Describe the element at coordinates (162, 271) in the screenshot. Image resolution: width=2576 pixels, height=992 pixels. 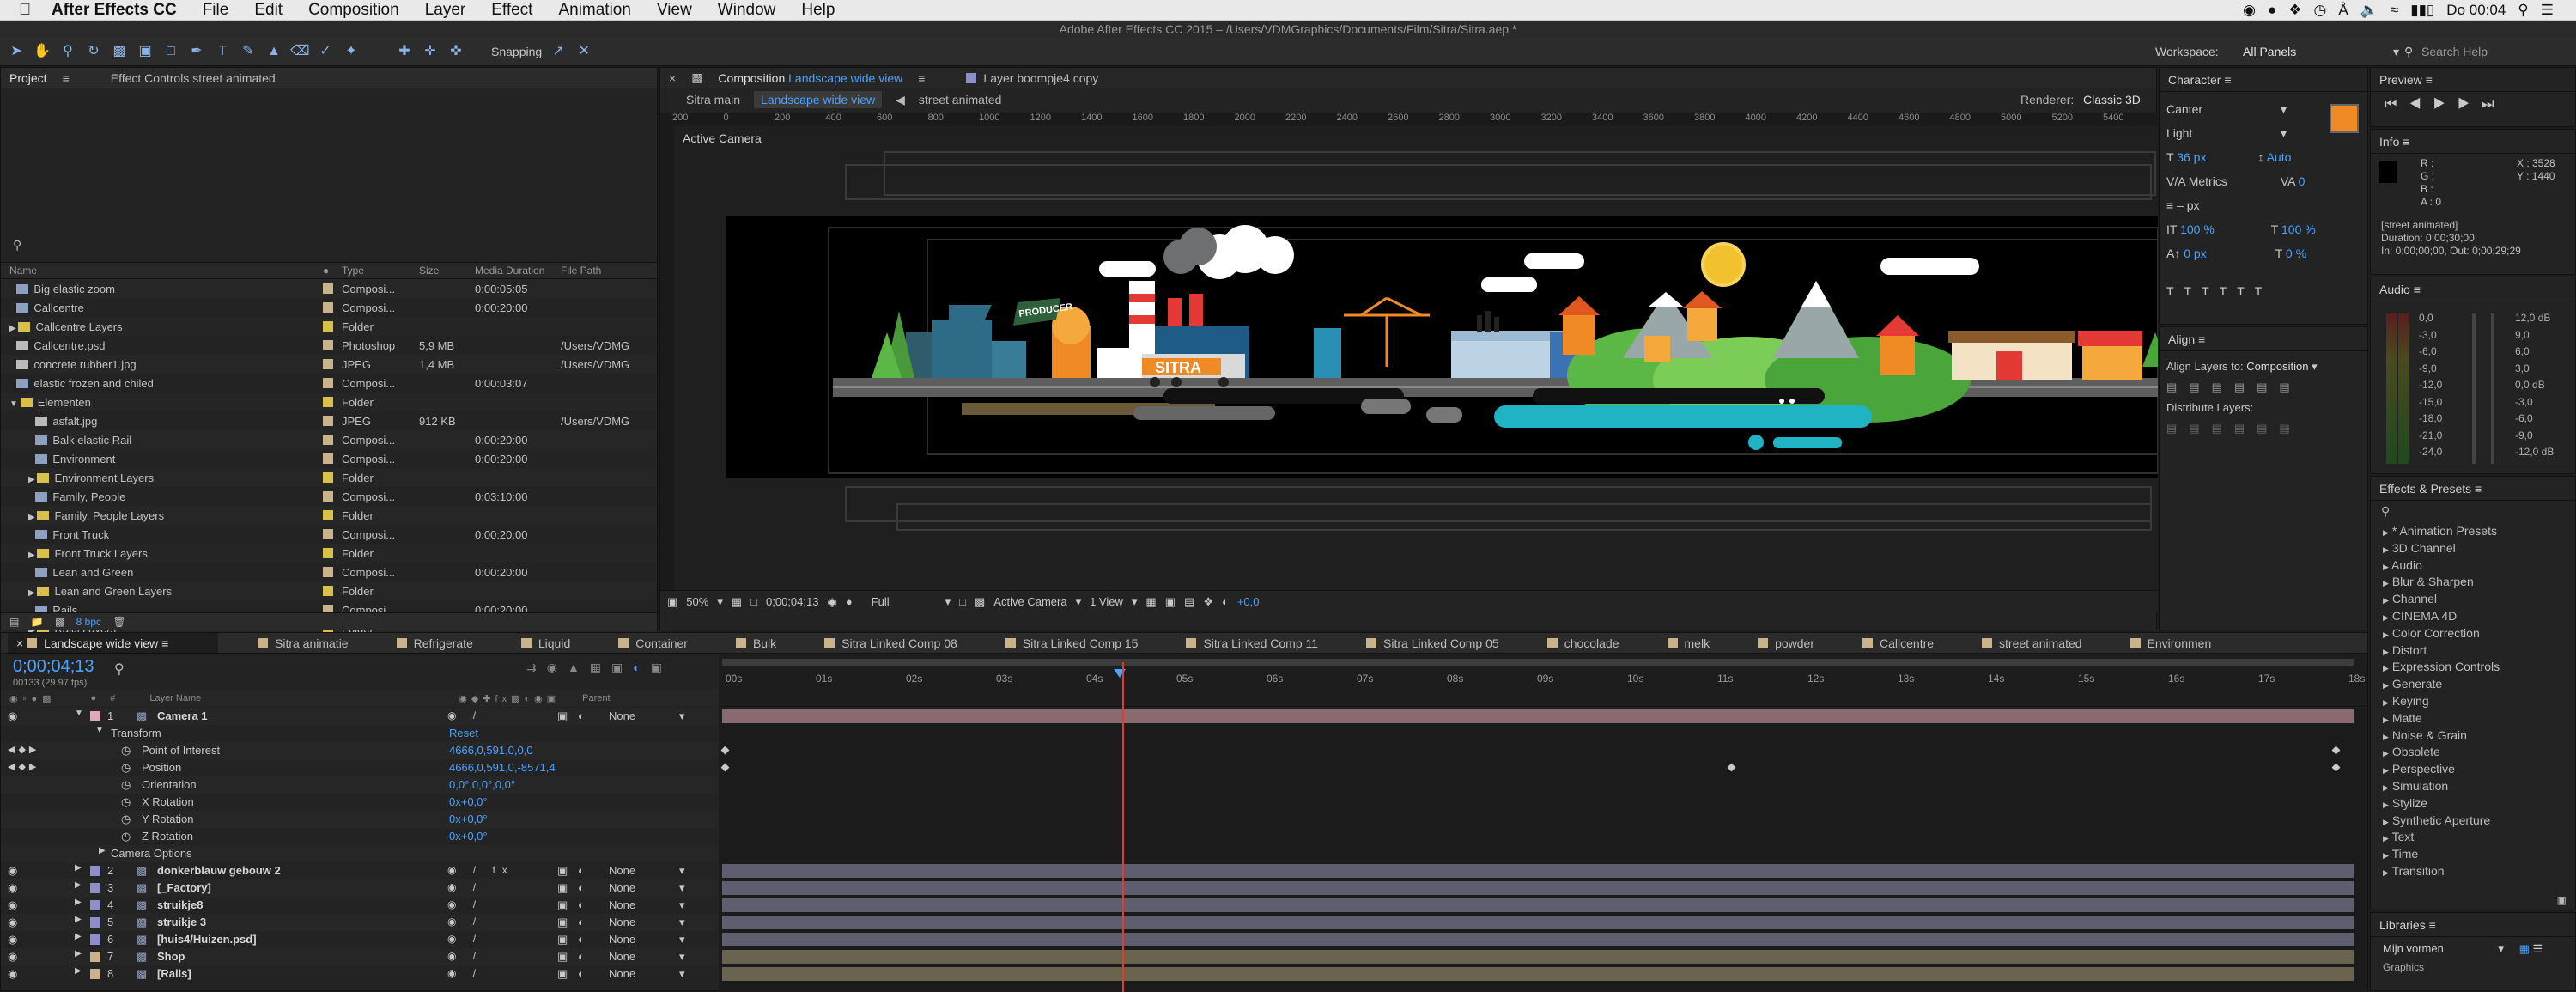
I see `col-name: Name` at that location.